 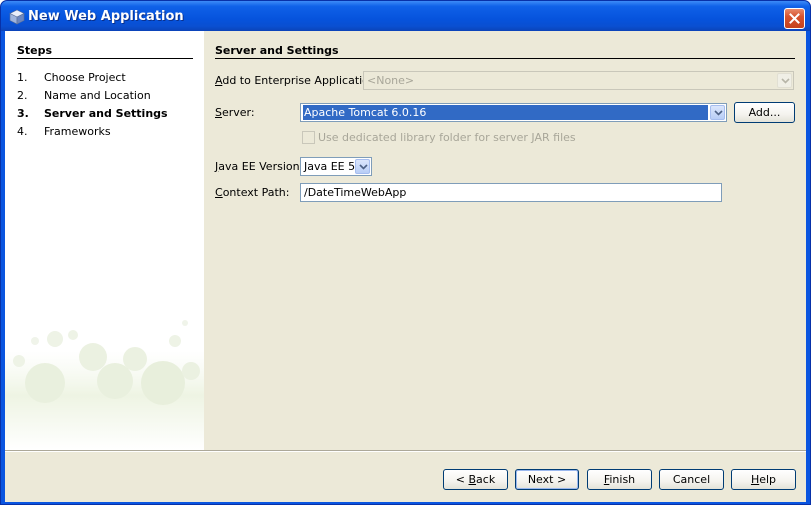 I want to click on title-bar: New Web Application, so click(x=405, y=16).